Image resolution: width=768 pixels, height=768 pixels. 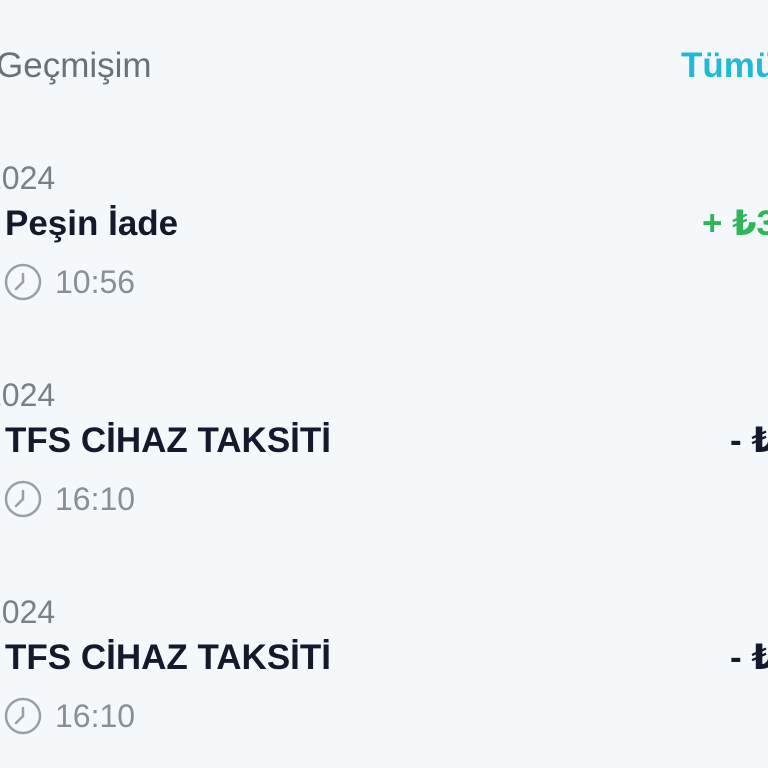 What do you see at coordinates (384, 67) in the screenshot?
I see `history-header: Geçmişim Tümü` at bounding box center [384, 67].